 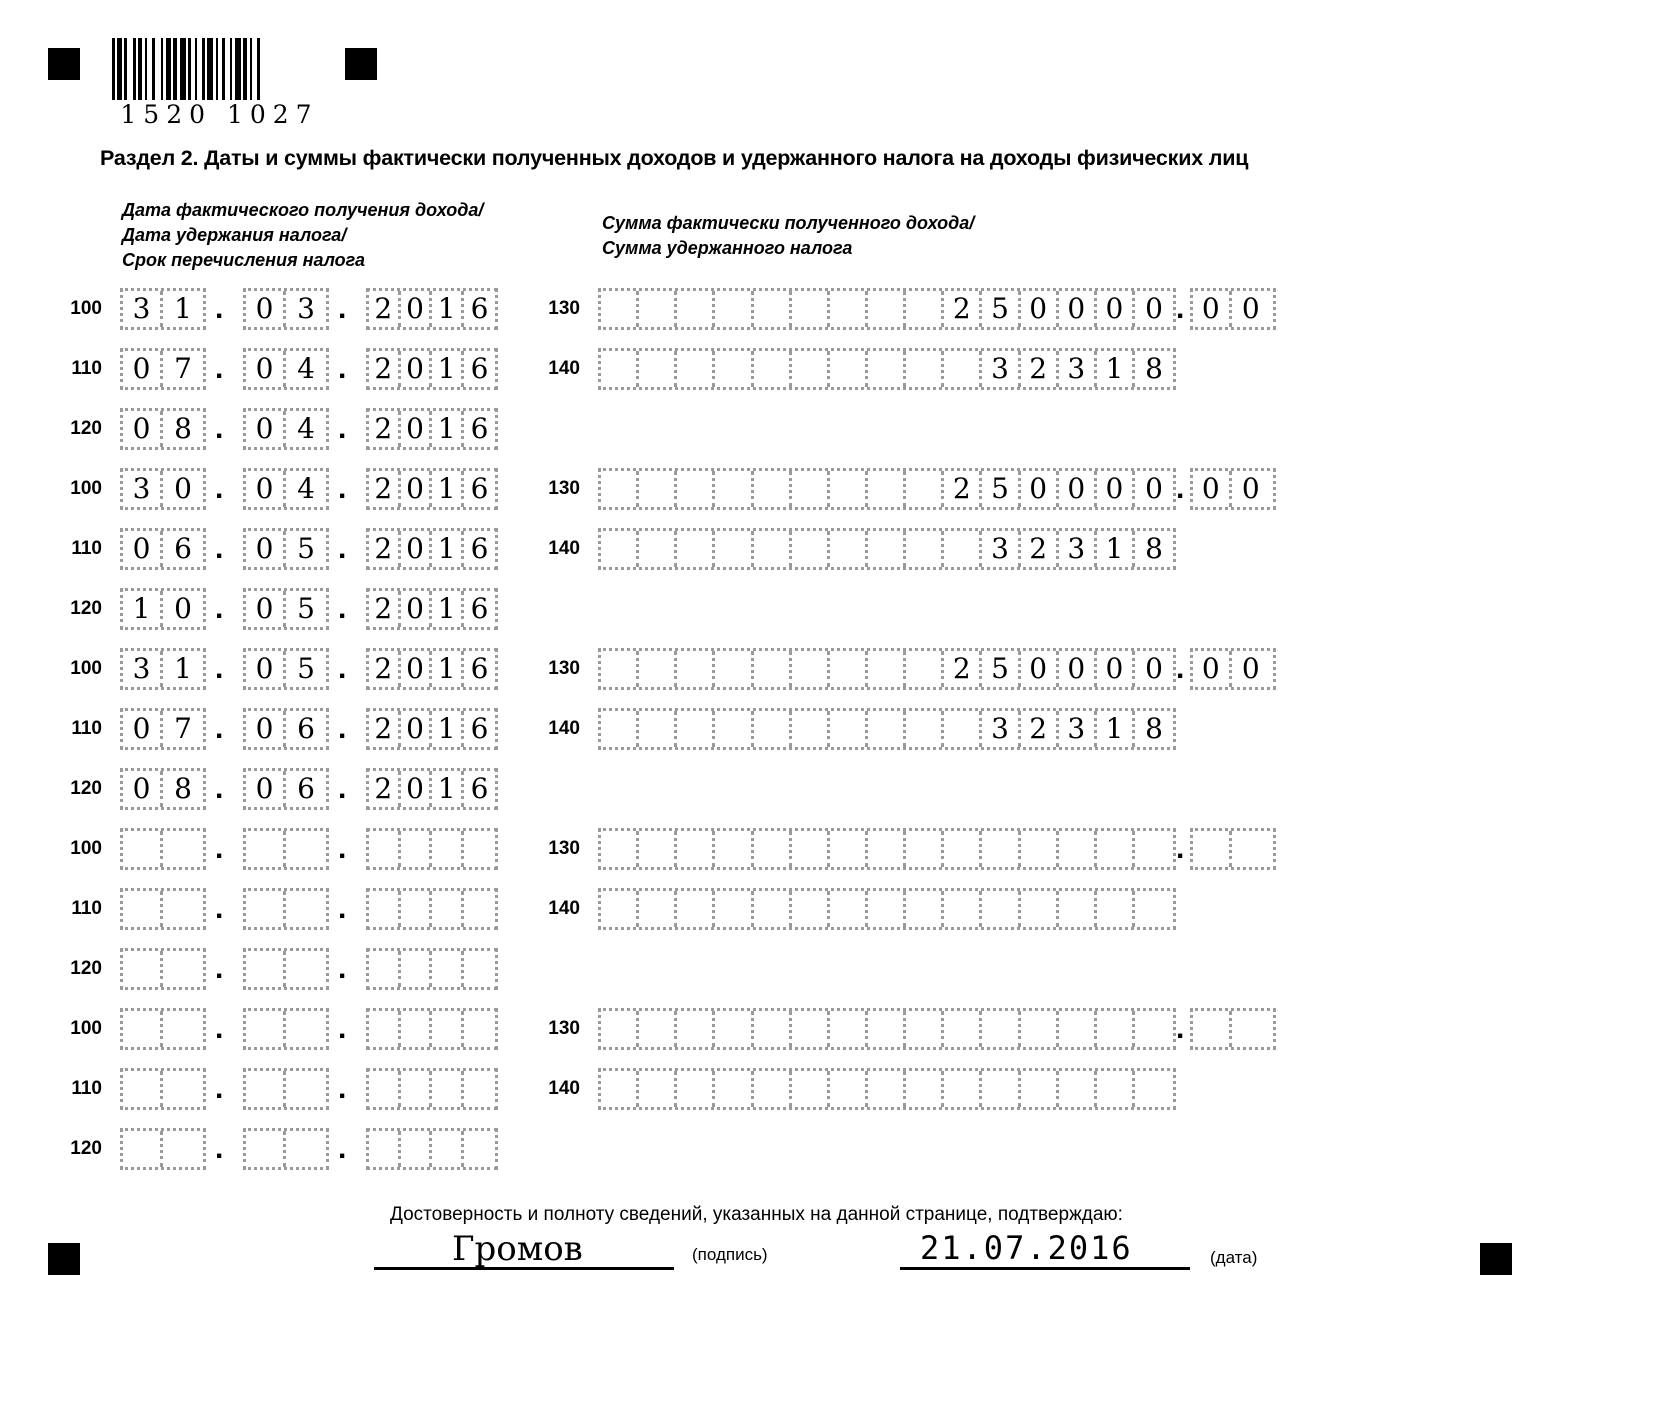 I want to click on date-month-field-100-2: 05, so click(x=286, y=669).